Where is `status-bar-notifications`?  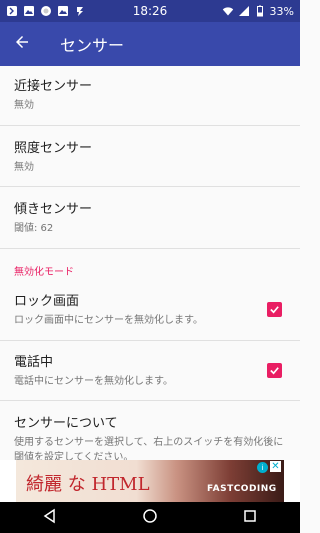
status-bar-notifications is located at coordinates (61, 11).